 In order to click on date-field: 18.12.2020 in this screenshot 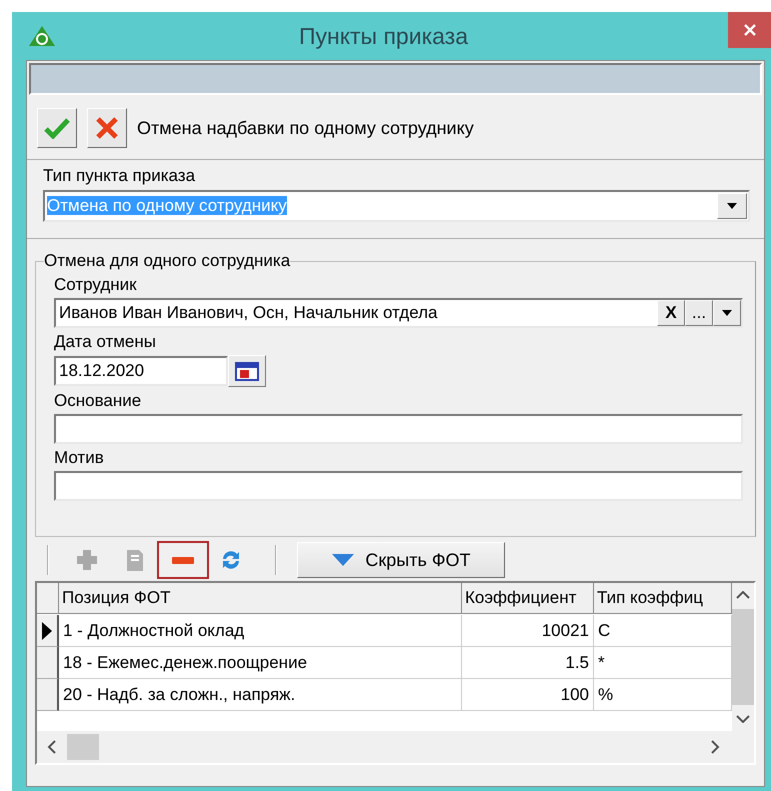, I will do `click(141, 371)`.